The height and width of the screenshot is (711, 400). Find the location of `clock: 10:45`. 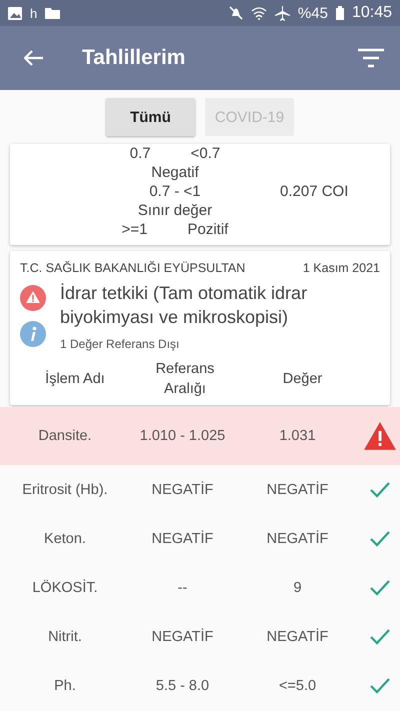

clock: 10:45 is located at coordinates (372, 13).